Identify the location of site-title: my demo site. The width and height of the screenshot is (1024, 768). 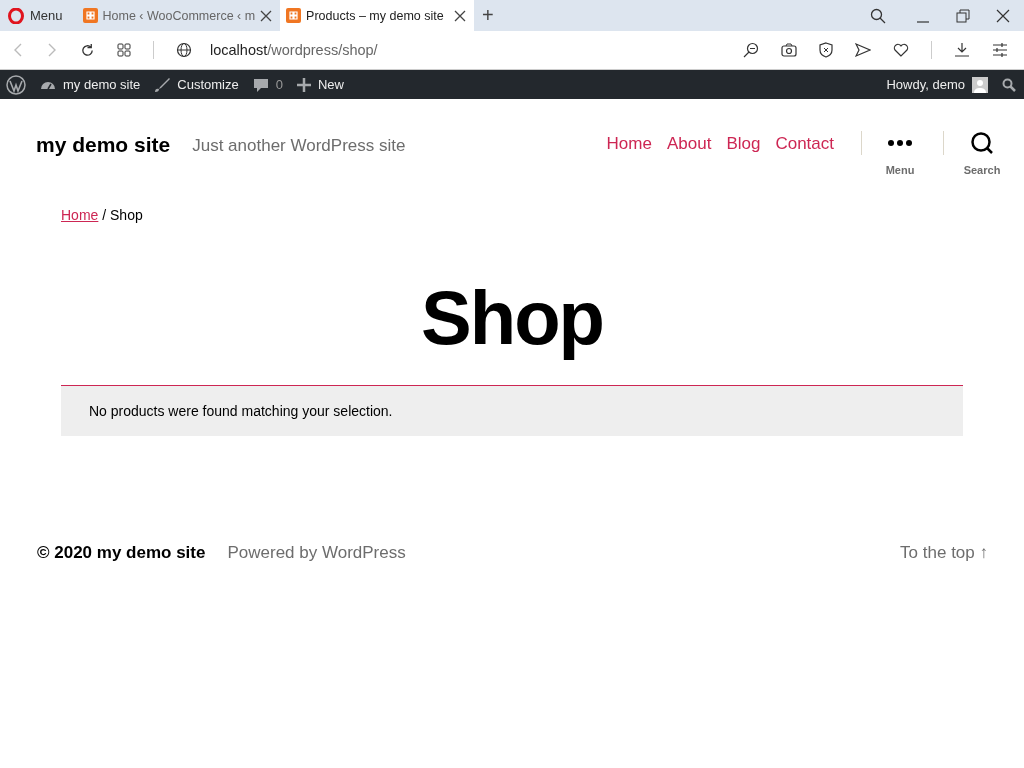
(103, 145).